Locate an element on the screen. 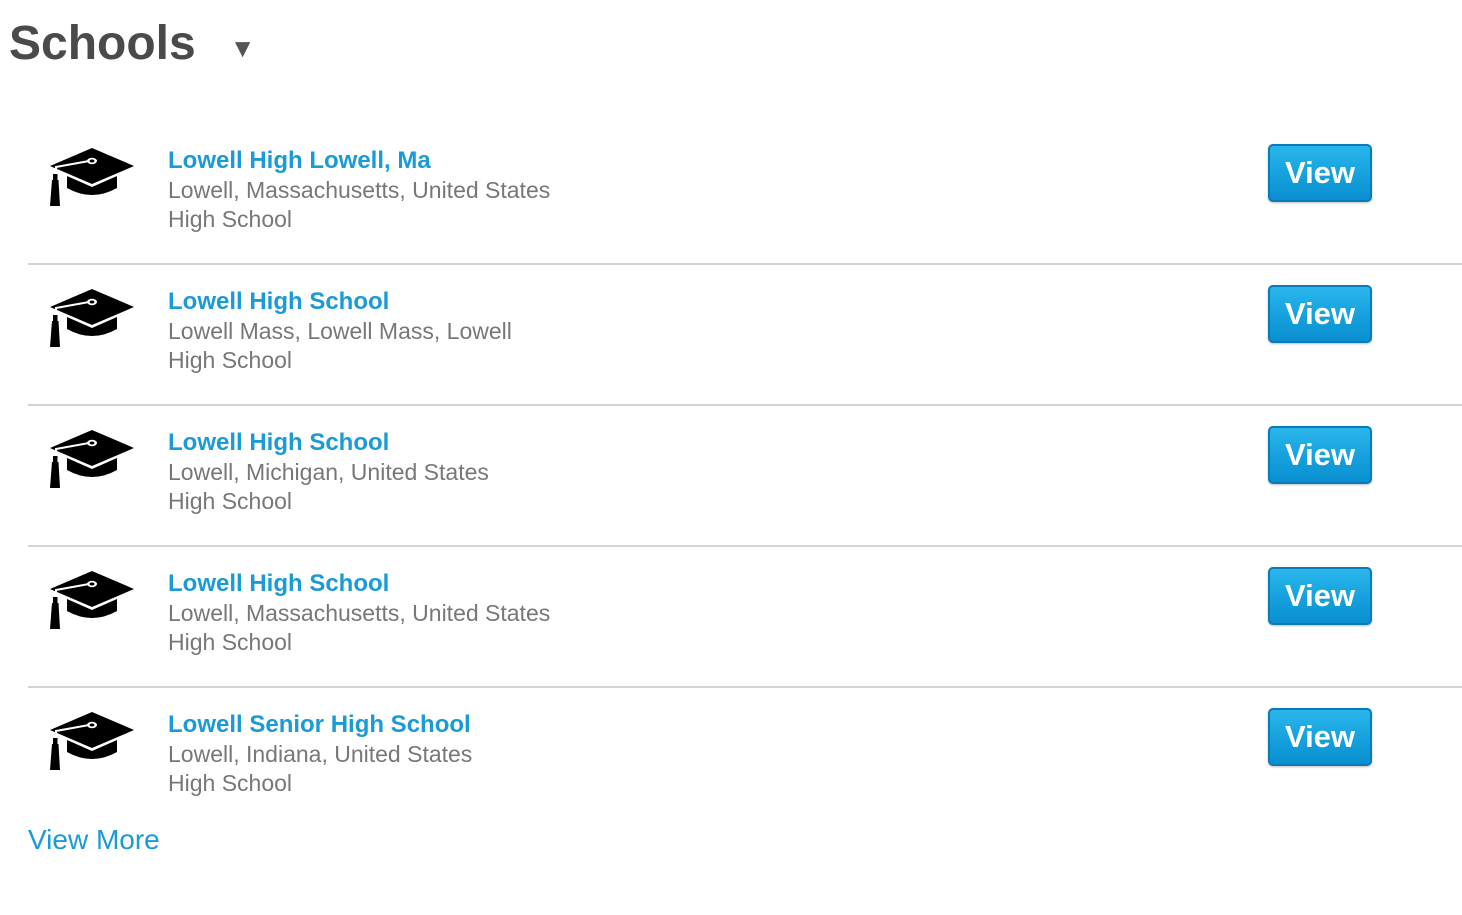 Image resolution: width=1462 pixels, height=915 pixels. section-header: Schools ▼ is located at coordinates (132, 44).